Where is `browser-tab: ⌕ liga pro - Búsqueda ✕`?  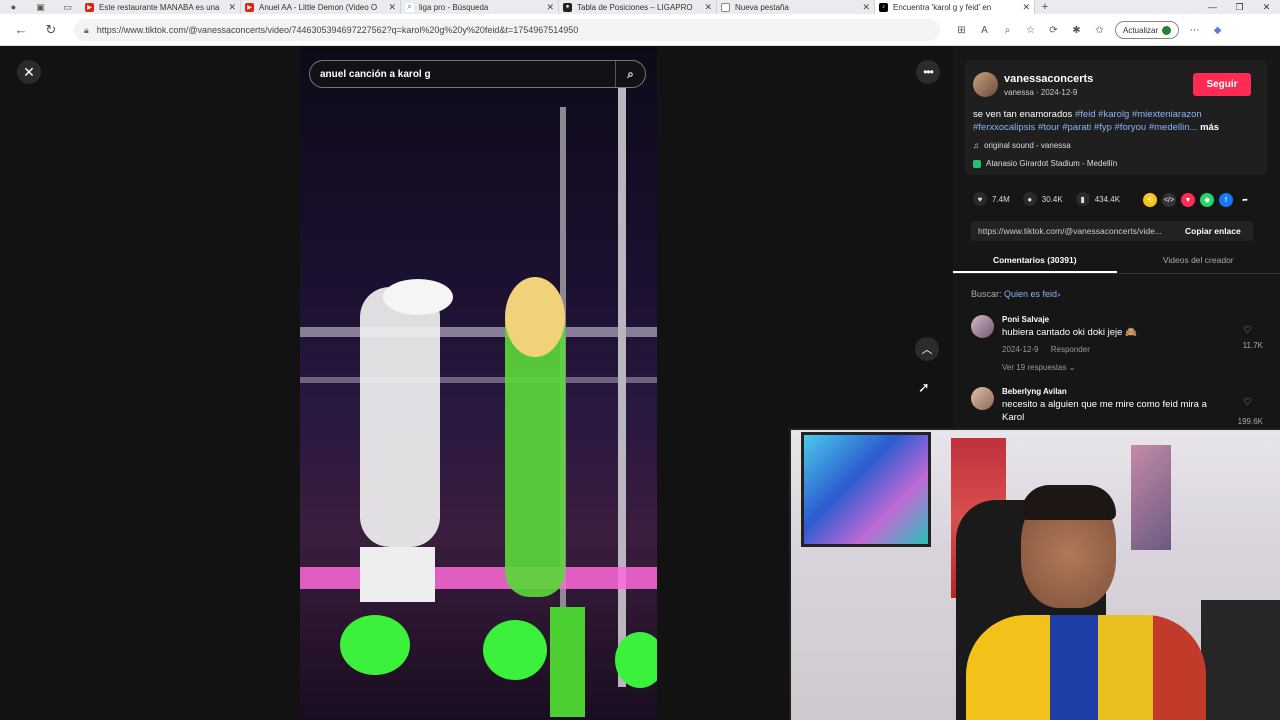
browser-tab: ⌕ liga pro - Búsqueda ✕ is located at coordinates (480, 7).